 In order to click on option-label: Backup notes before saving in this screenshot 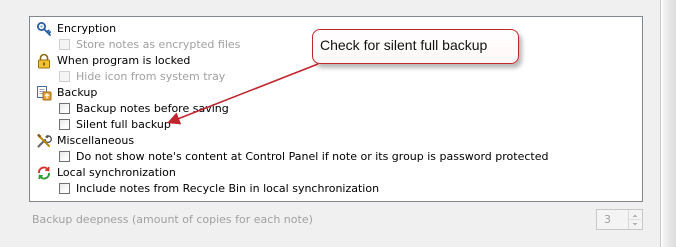, I will do `click(152, 108)`.